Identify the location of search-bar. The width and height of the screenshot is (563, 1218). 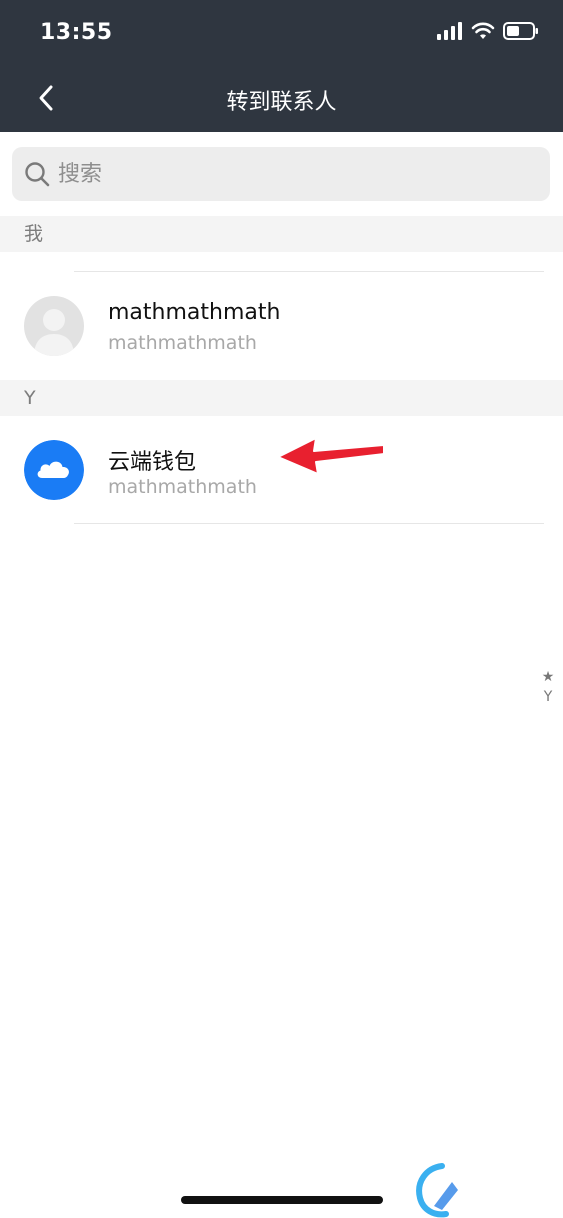
(281, 174).